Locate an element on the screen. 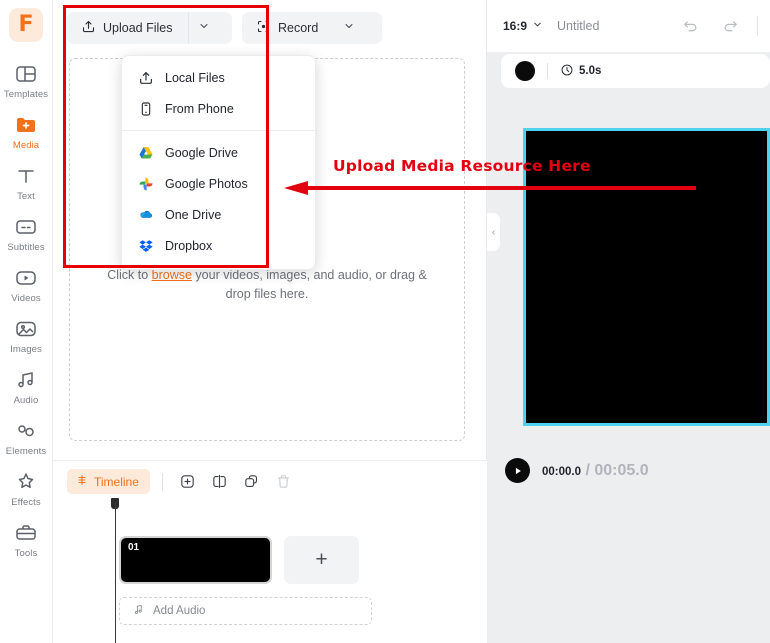 The height and width of the screenshot is (643, 770). clip-duration-control: 5.0s is located at coordinates (580, 71).